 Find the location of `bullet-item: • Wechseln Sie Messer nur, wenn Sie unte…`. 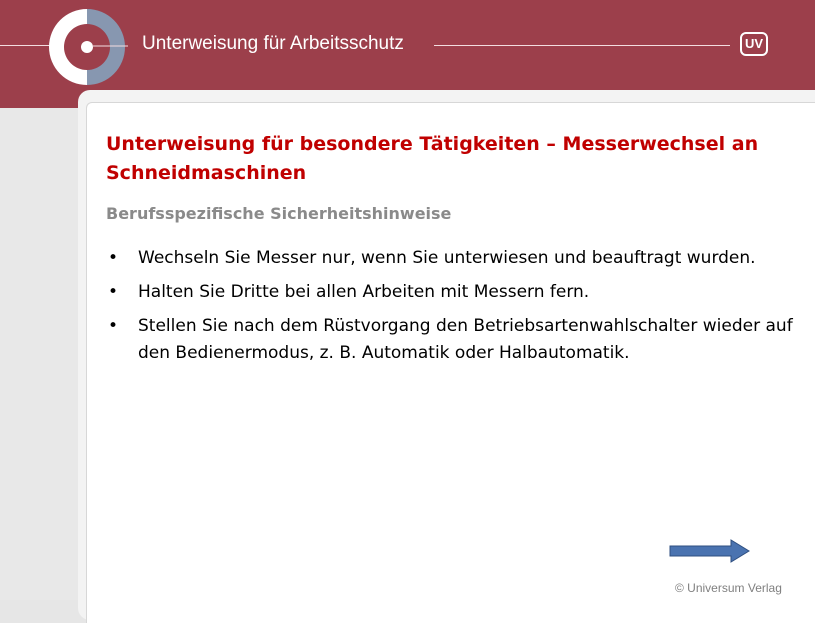

bullet-item: • Wechseln Sie Messer nur, wenn Sie unte… is located at coordinates (451, 258).